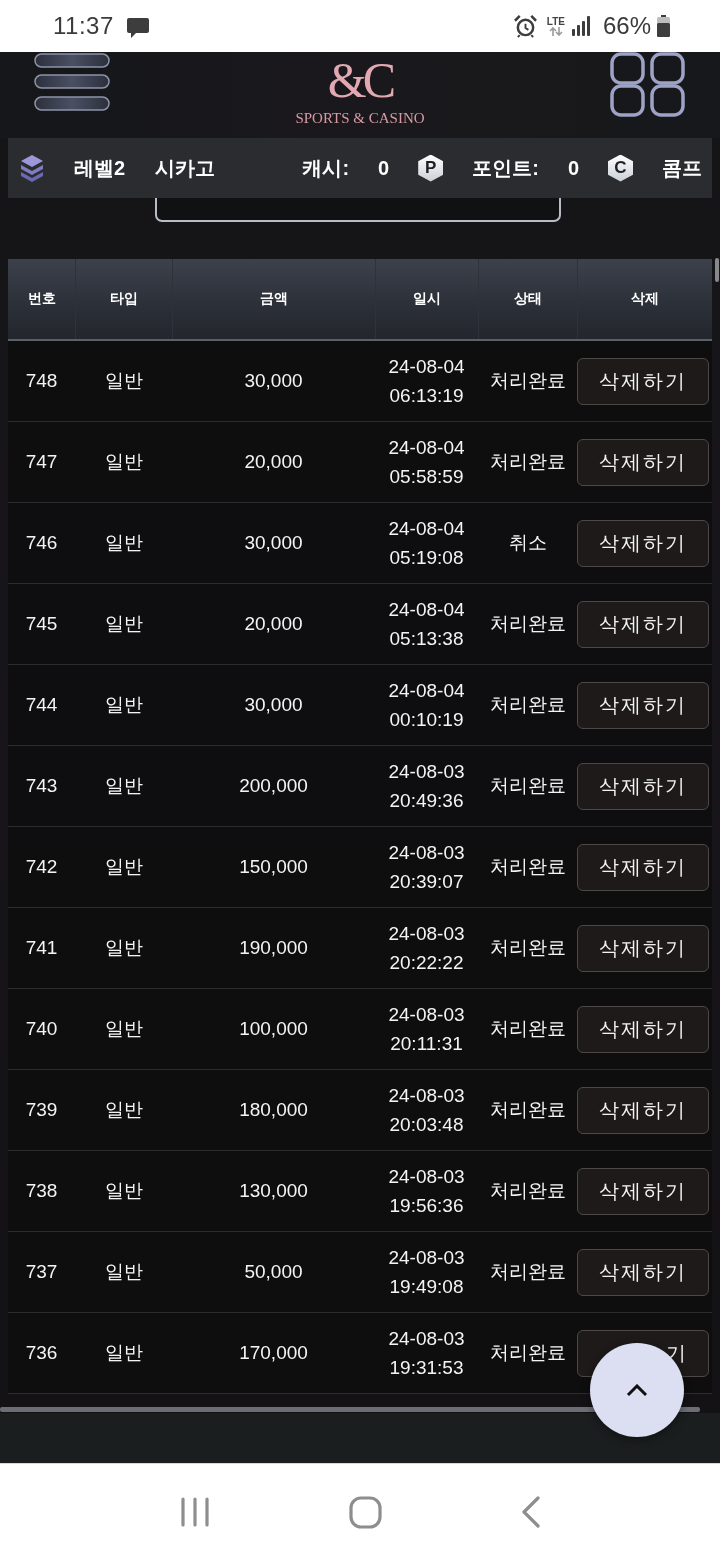  Describe the element at coordinates (426, 786) in the screenshot. I see `datetime-cell-text: 24-08-03 20:49:36` at that location.